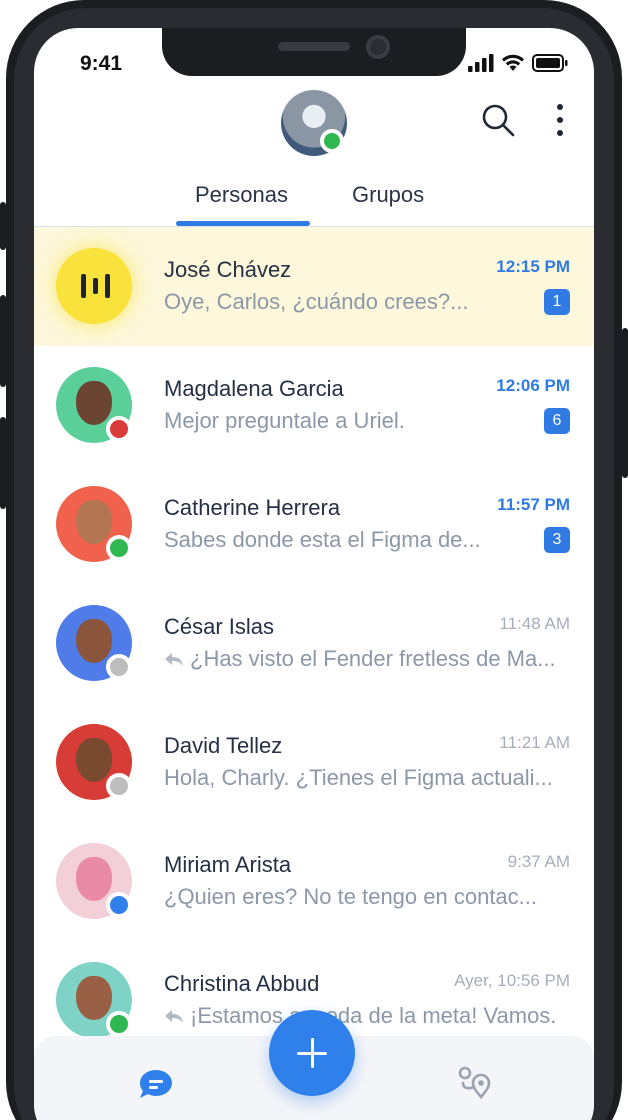  I want to click on message-time: 11:57 PM, so click(533, 504).